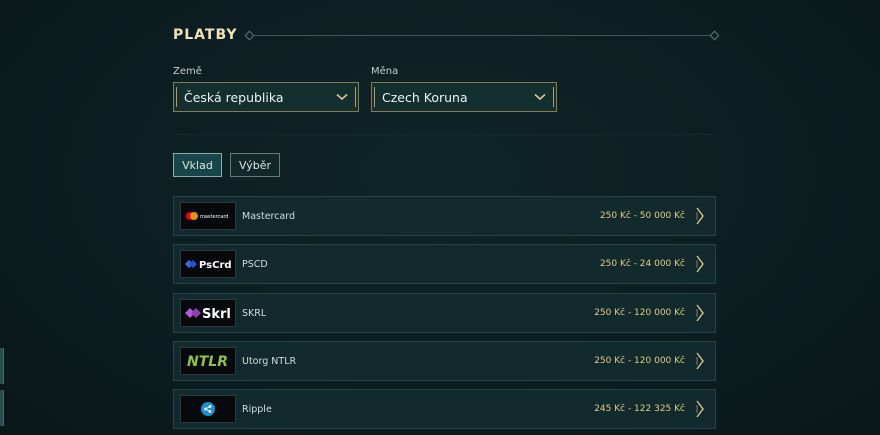 This screenshot has height=435, width=880. What do you see at coordinates (257, 409) in the screenshot?
I see `payment-method-name: Ripple` at bounding box center [257, 409].